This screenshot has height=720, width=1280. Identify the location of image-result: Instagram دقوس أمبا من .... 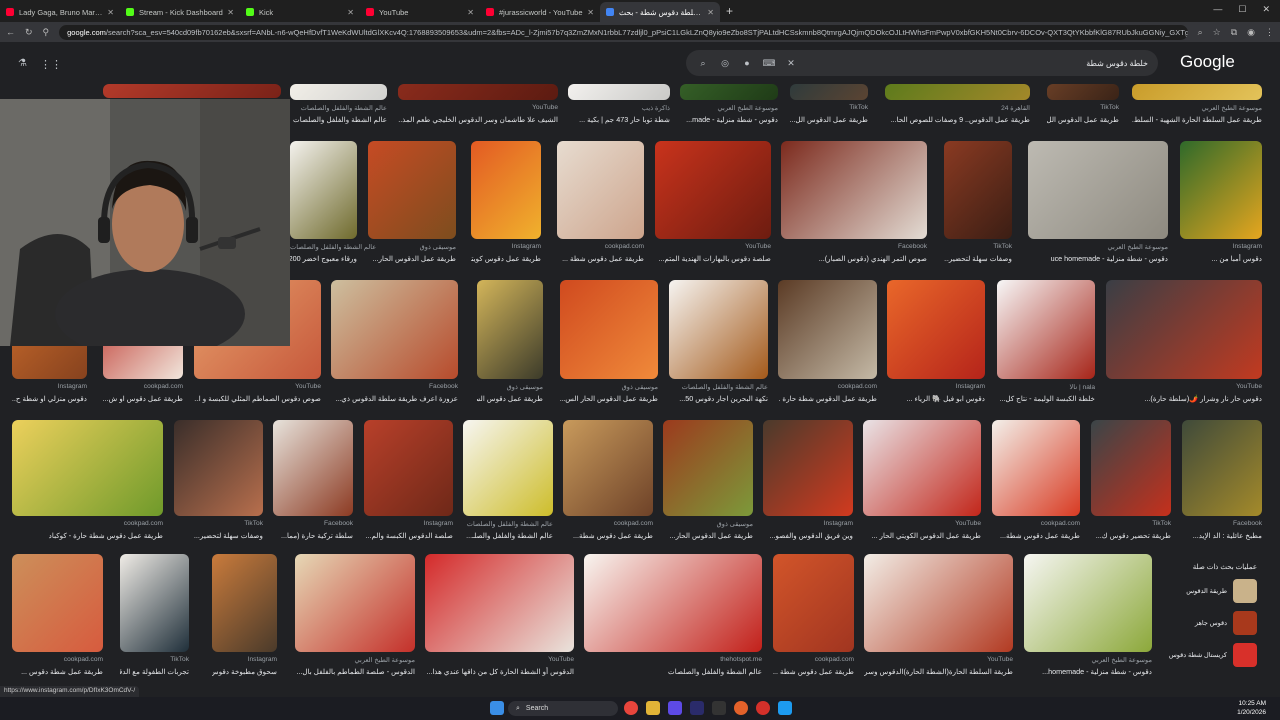
(1221, 210).